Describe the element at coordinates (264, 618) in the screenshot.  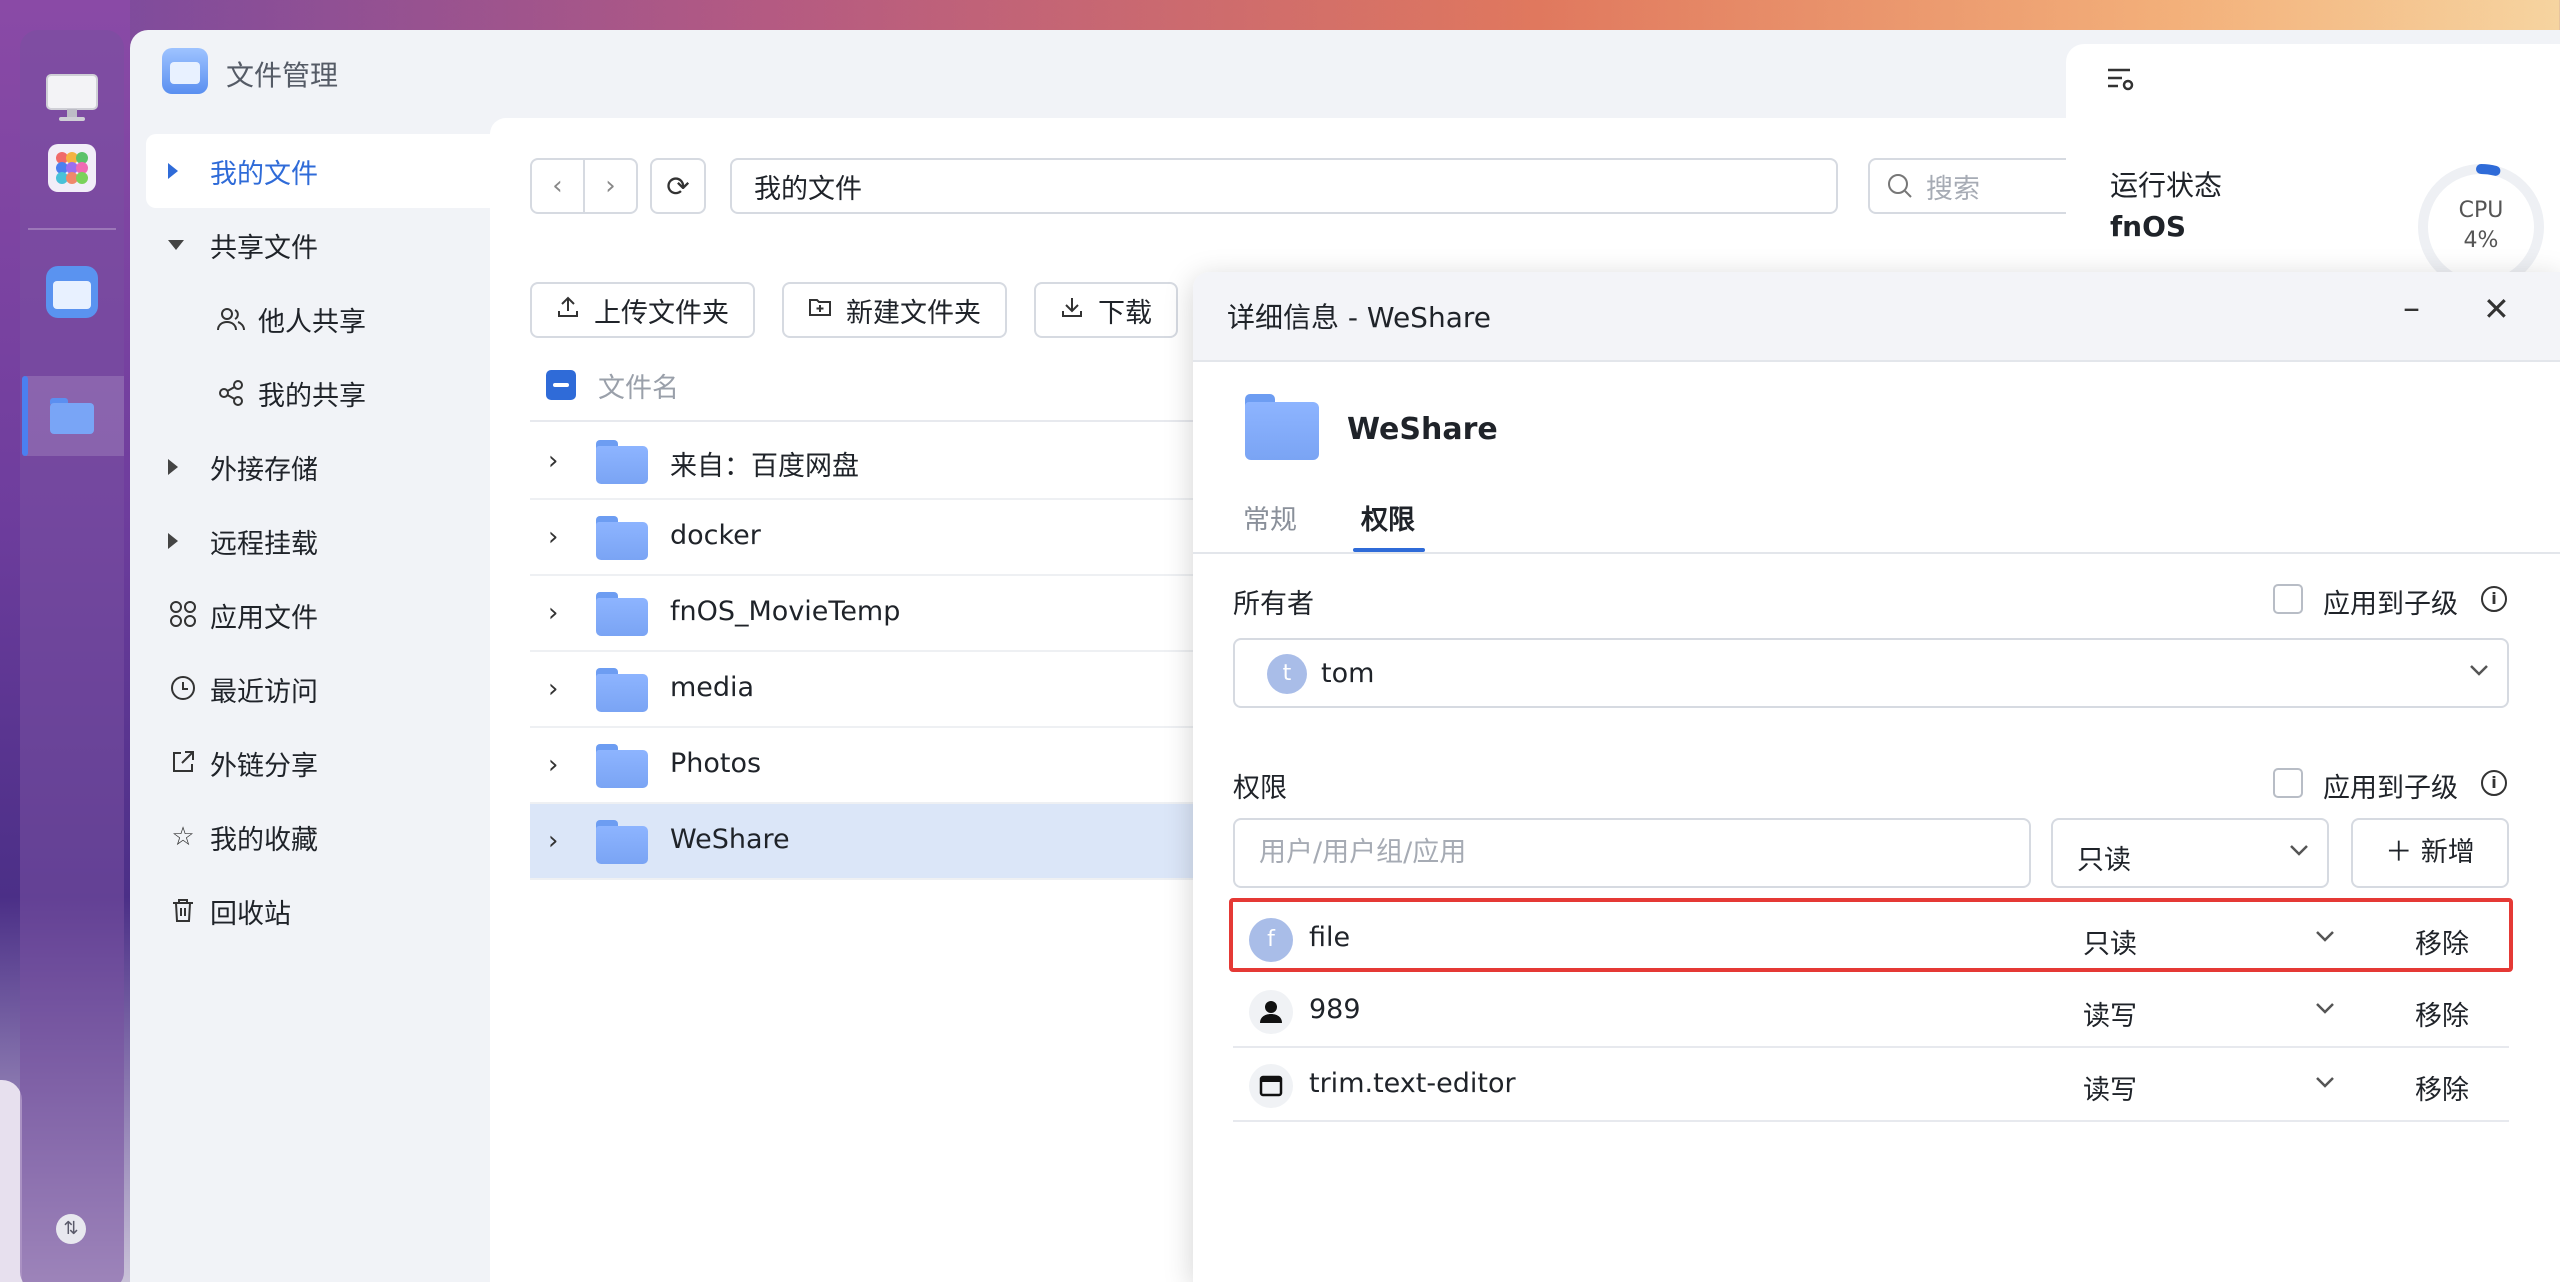
I see `sidebar-item-label: 应用文件` at that location.